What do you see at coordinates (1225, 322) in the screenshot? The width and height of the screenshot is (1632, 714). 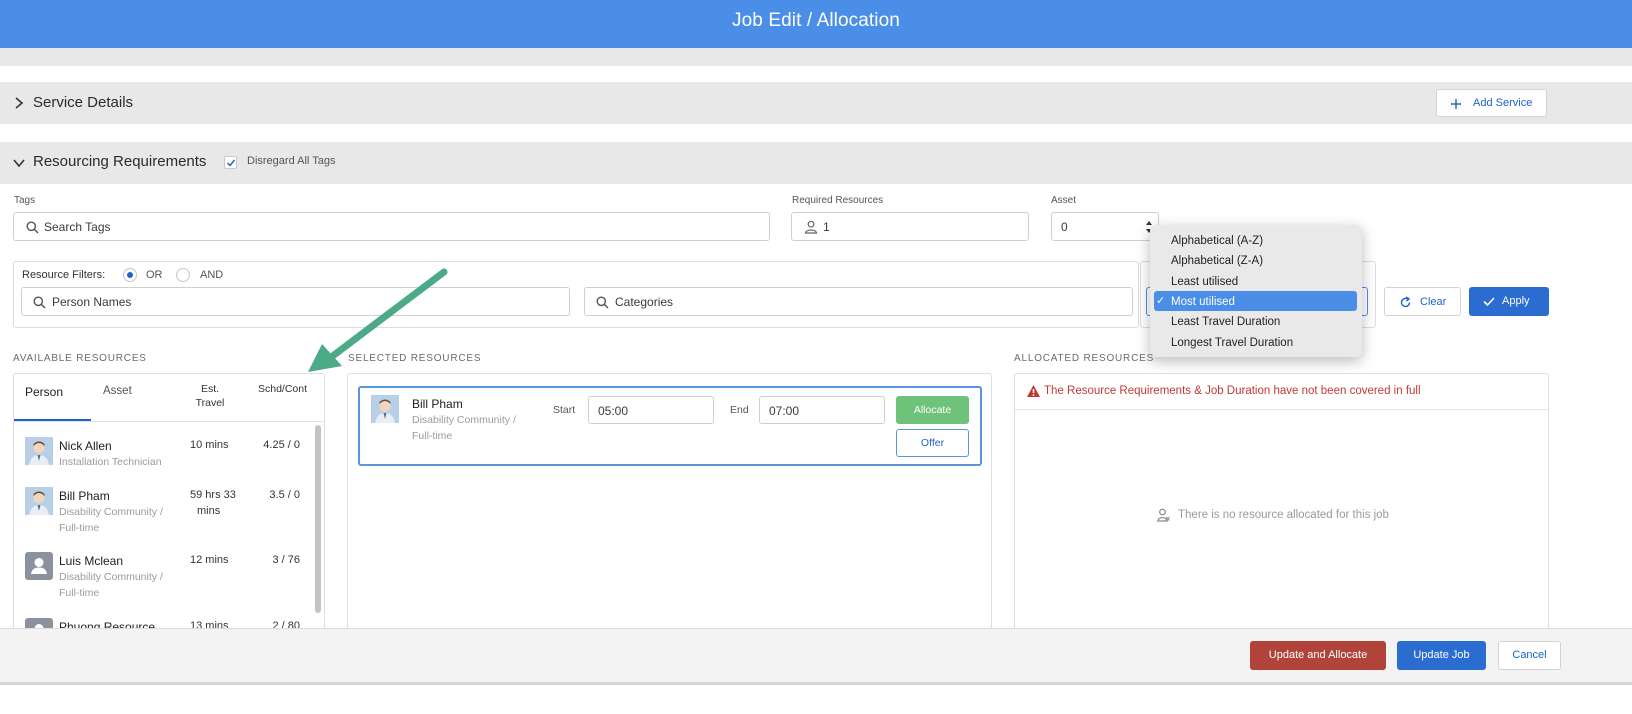 I see `sort-option: Least Travel Duration` at bounding box center [1225, 322].